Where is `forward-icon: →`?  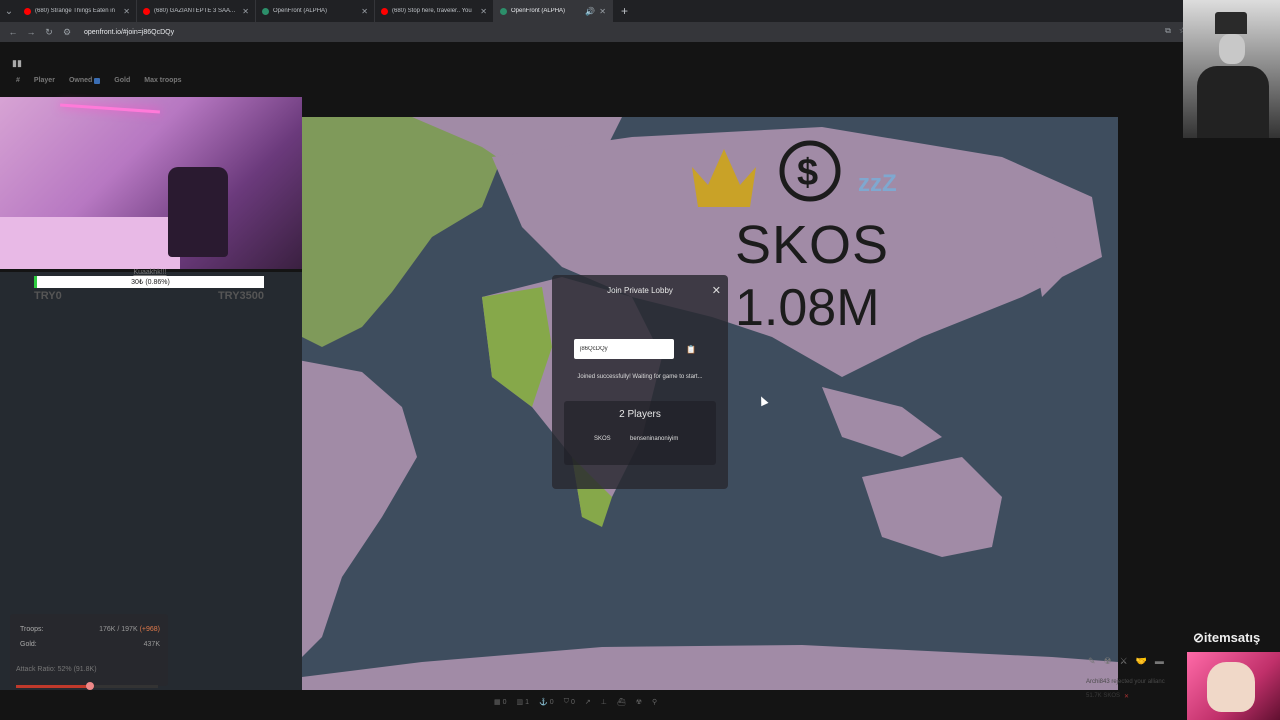 forward-icon: → is located at coordinates (31, 32).